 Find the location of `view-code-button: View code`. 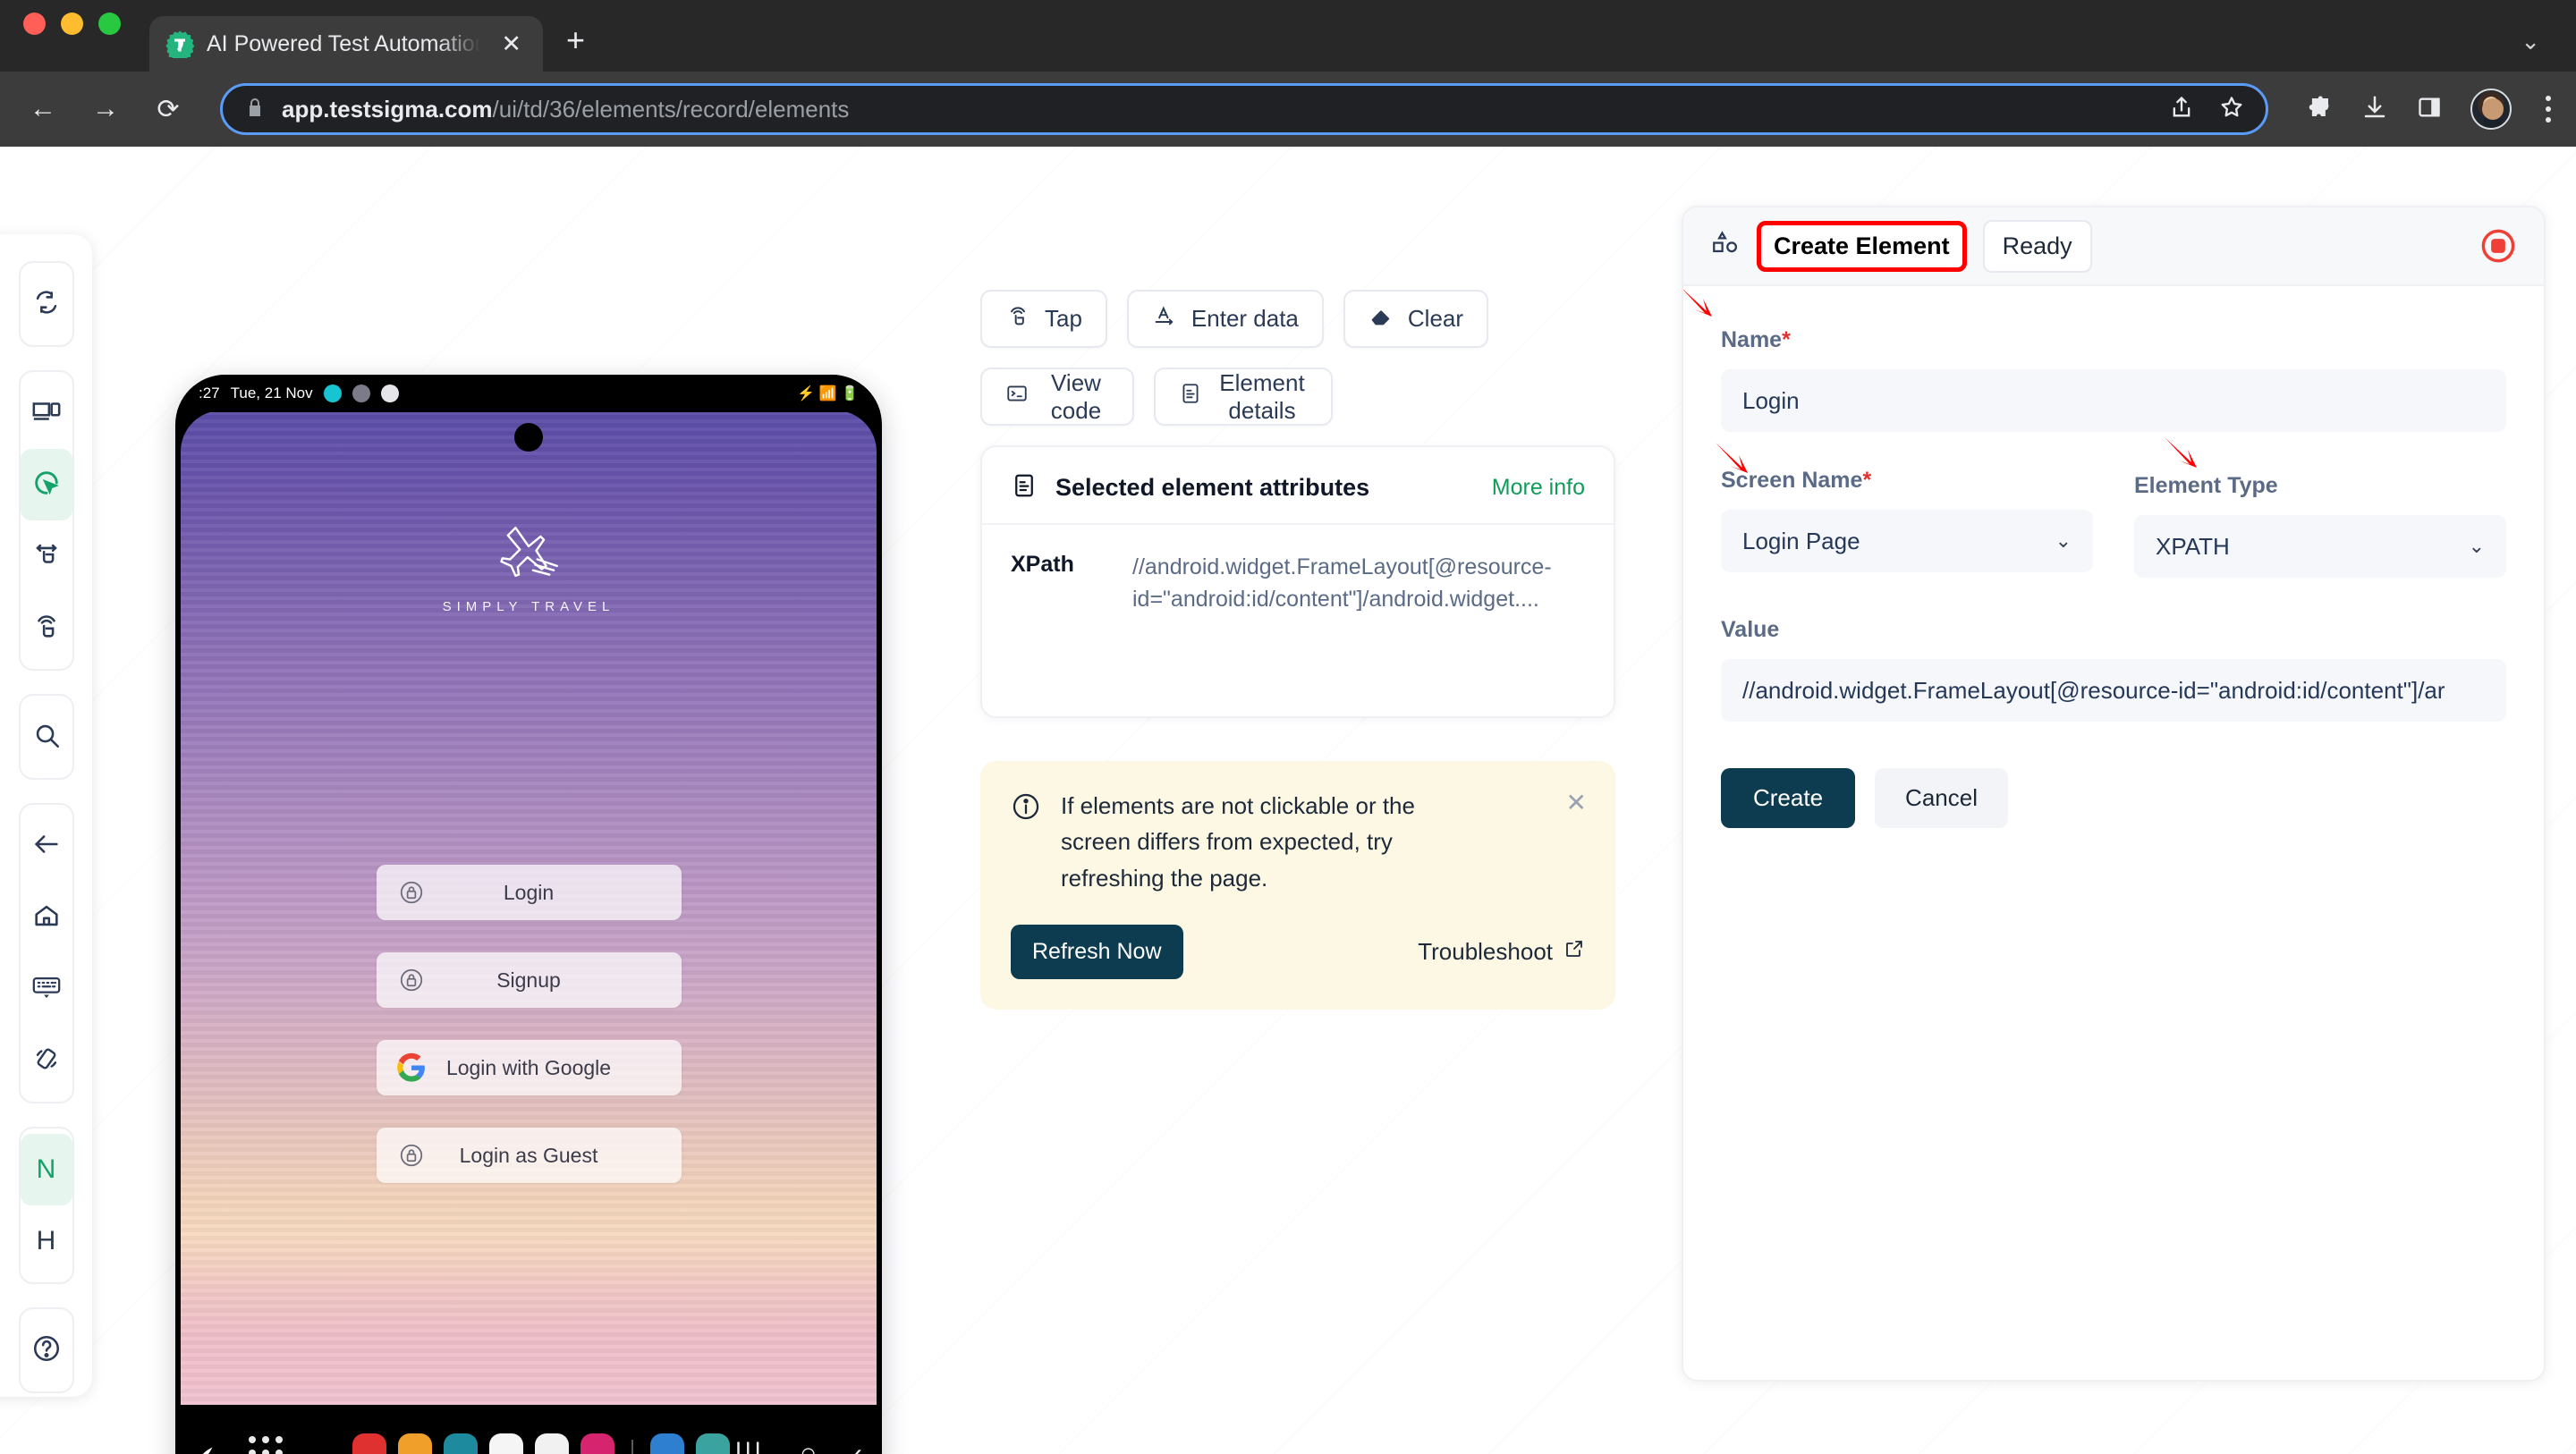

view-code-button: View code is located at coordinates (1057, 397).